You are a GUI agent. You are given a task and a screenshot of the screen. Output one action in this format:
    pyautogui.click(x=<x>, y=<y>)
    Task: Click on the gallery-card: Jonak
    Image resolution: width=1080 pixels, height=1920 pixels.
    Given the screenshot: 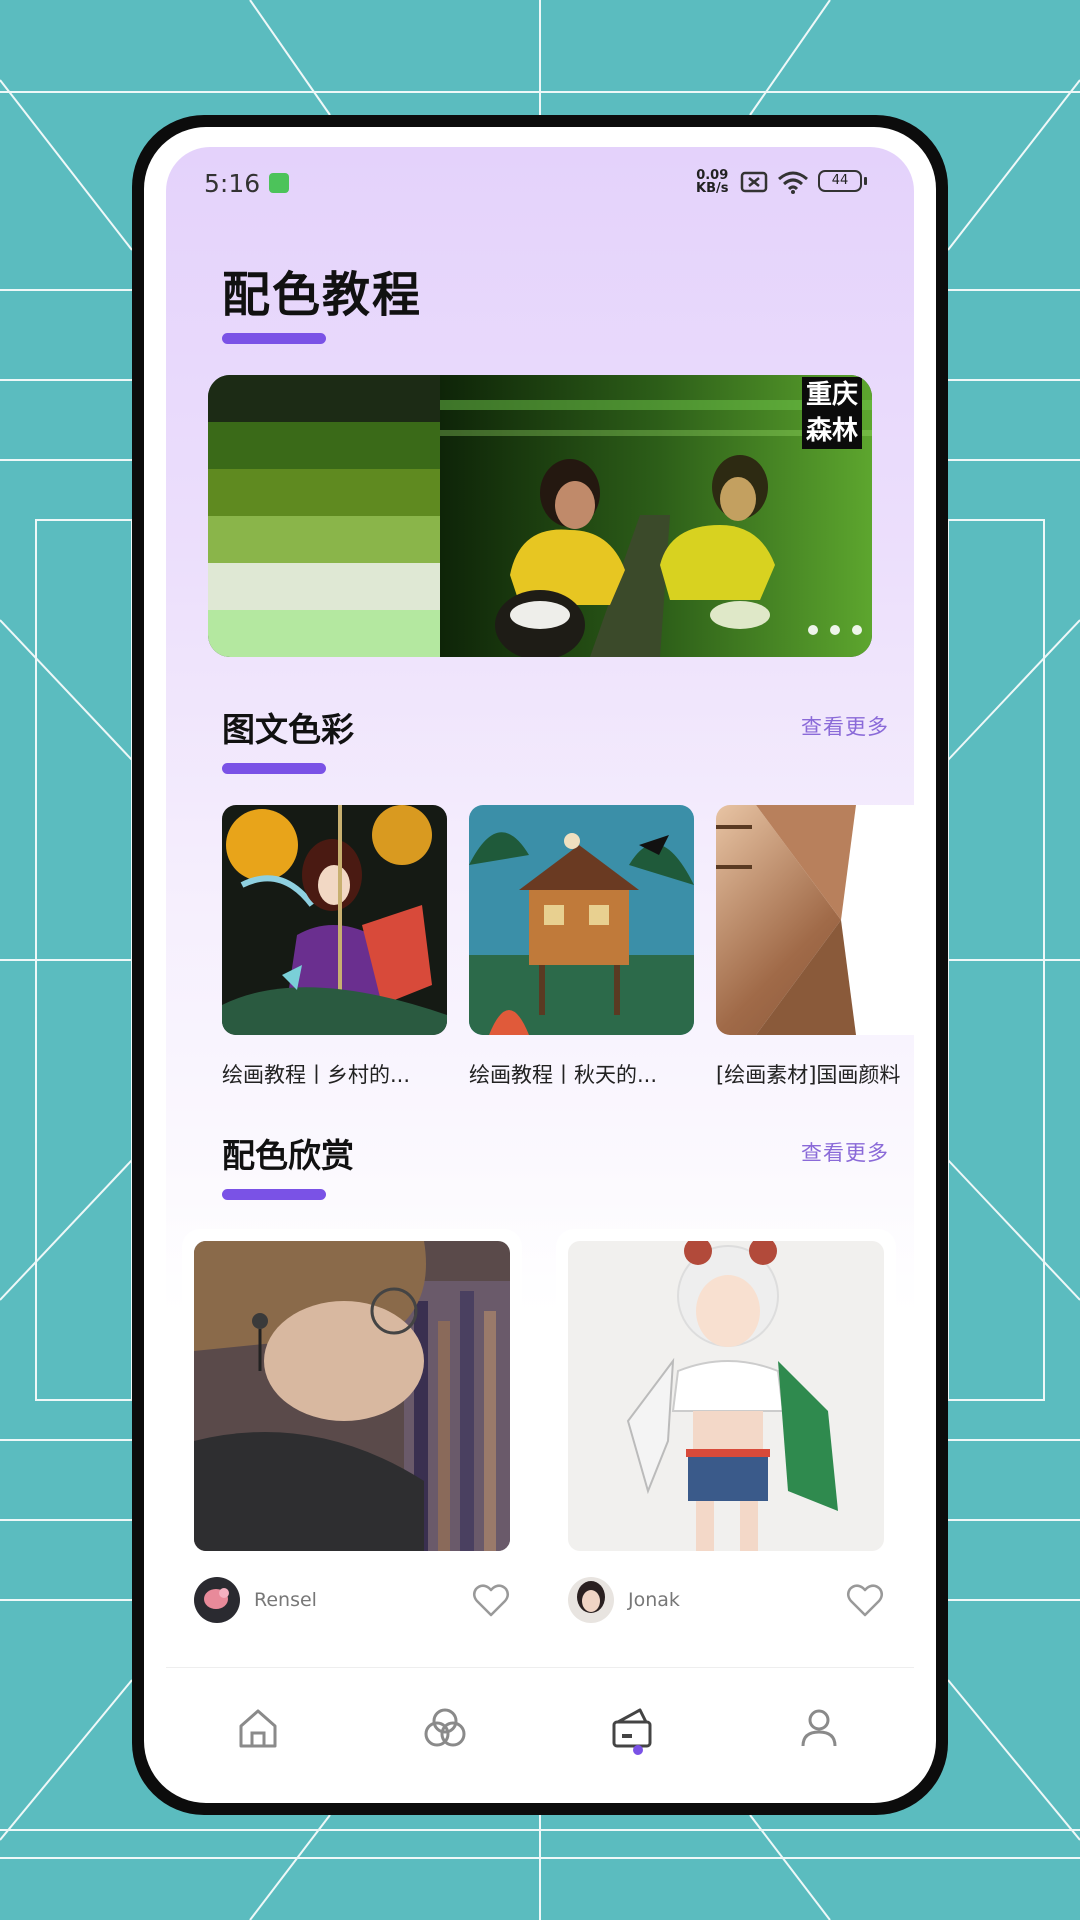 What is the action you would take?
    pyautogui.click(x=726, y=1433)
    